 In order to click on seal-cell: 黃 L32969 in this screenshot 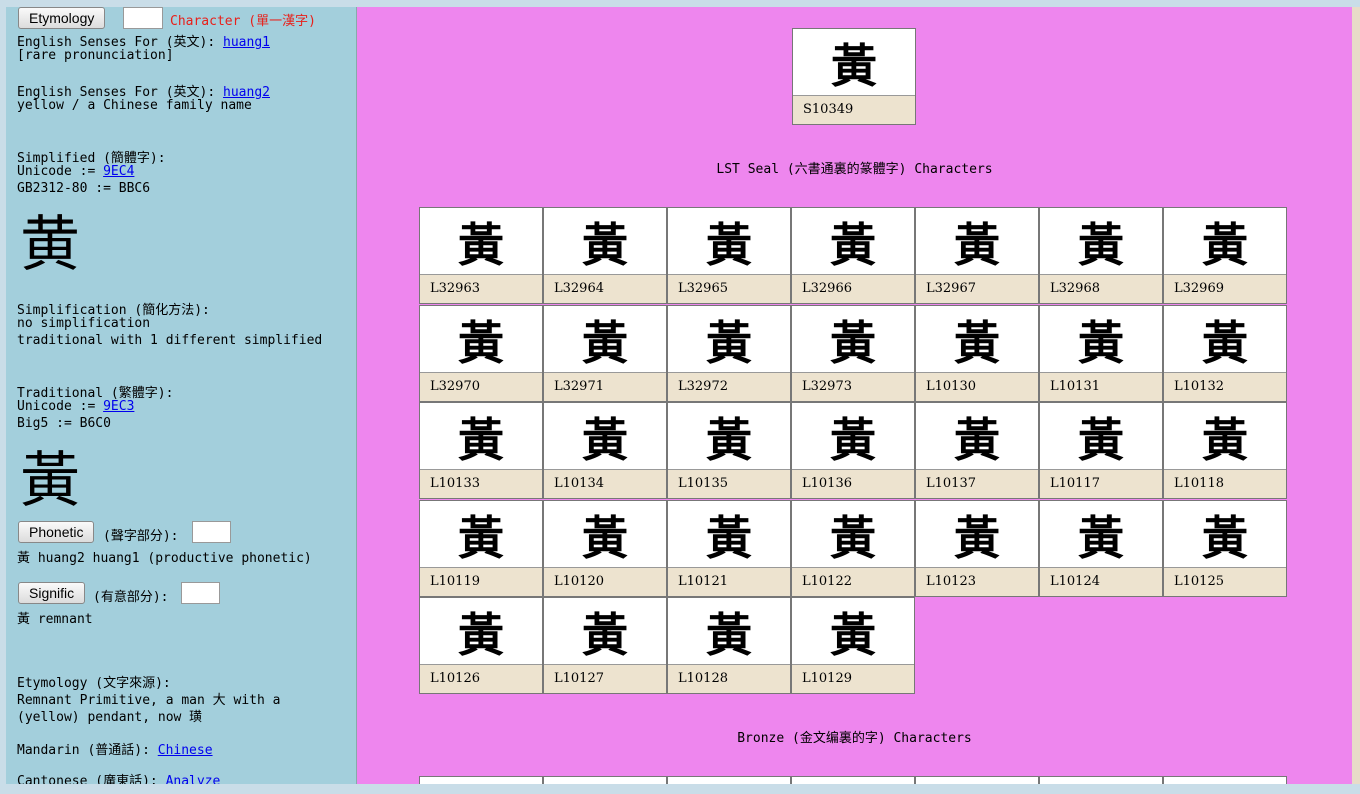, I will do `click(1225, 255)`.